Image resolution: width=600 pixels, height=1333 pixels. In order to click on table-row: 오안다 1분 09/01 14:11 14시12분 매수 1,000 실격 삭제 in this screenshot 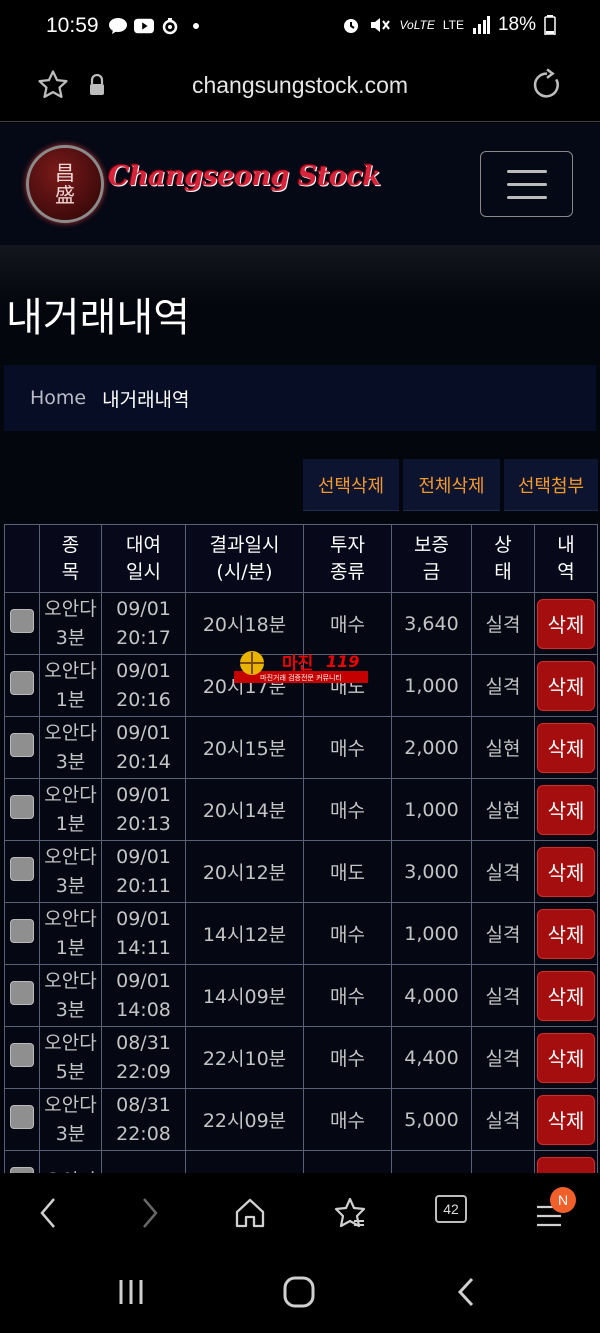, I will do `click(301, 933)`.